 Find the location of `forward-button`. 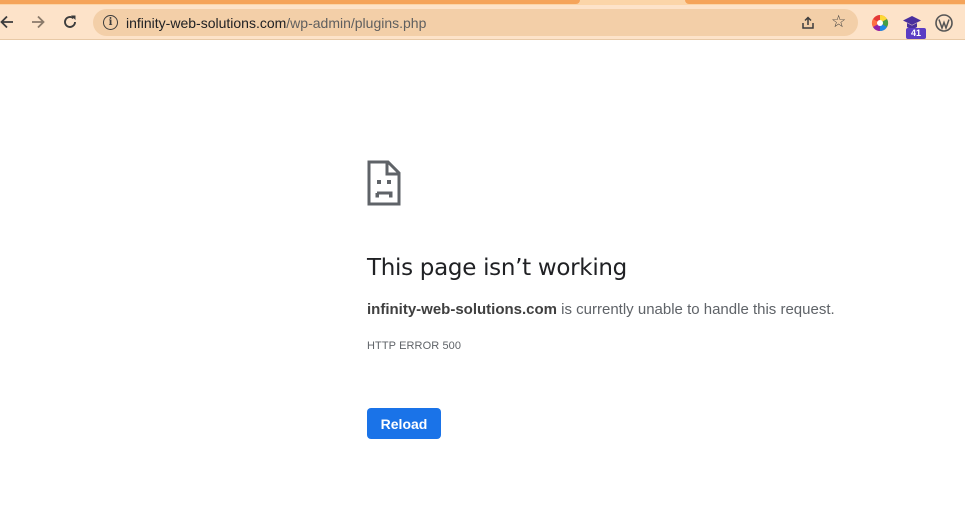

forward-button is located at coordinates (38, 22).